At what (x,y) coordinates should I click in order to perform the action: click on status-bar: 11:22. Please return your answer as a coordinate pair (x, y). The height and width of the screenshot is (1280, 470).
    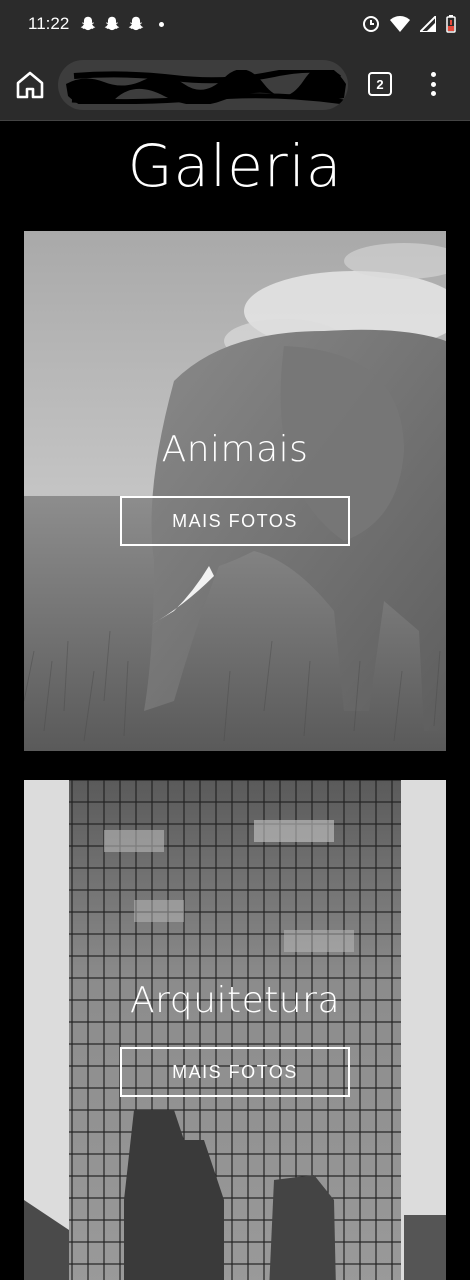
    Looking at the image, I should click on (235, 24).